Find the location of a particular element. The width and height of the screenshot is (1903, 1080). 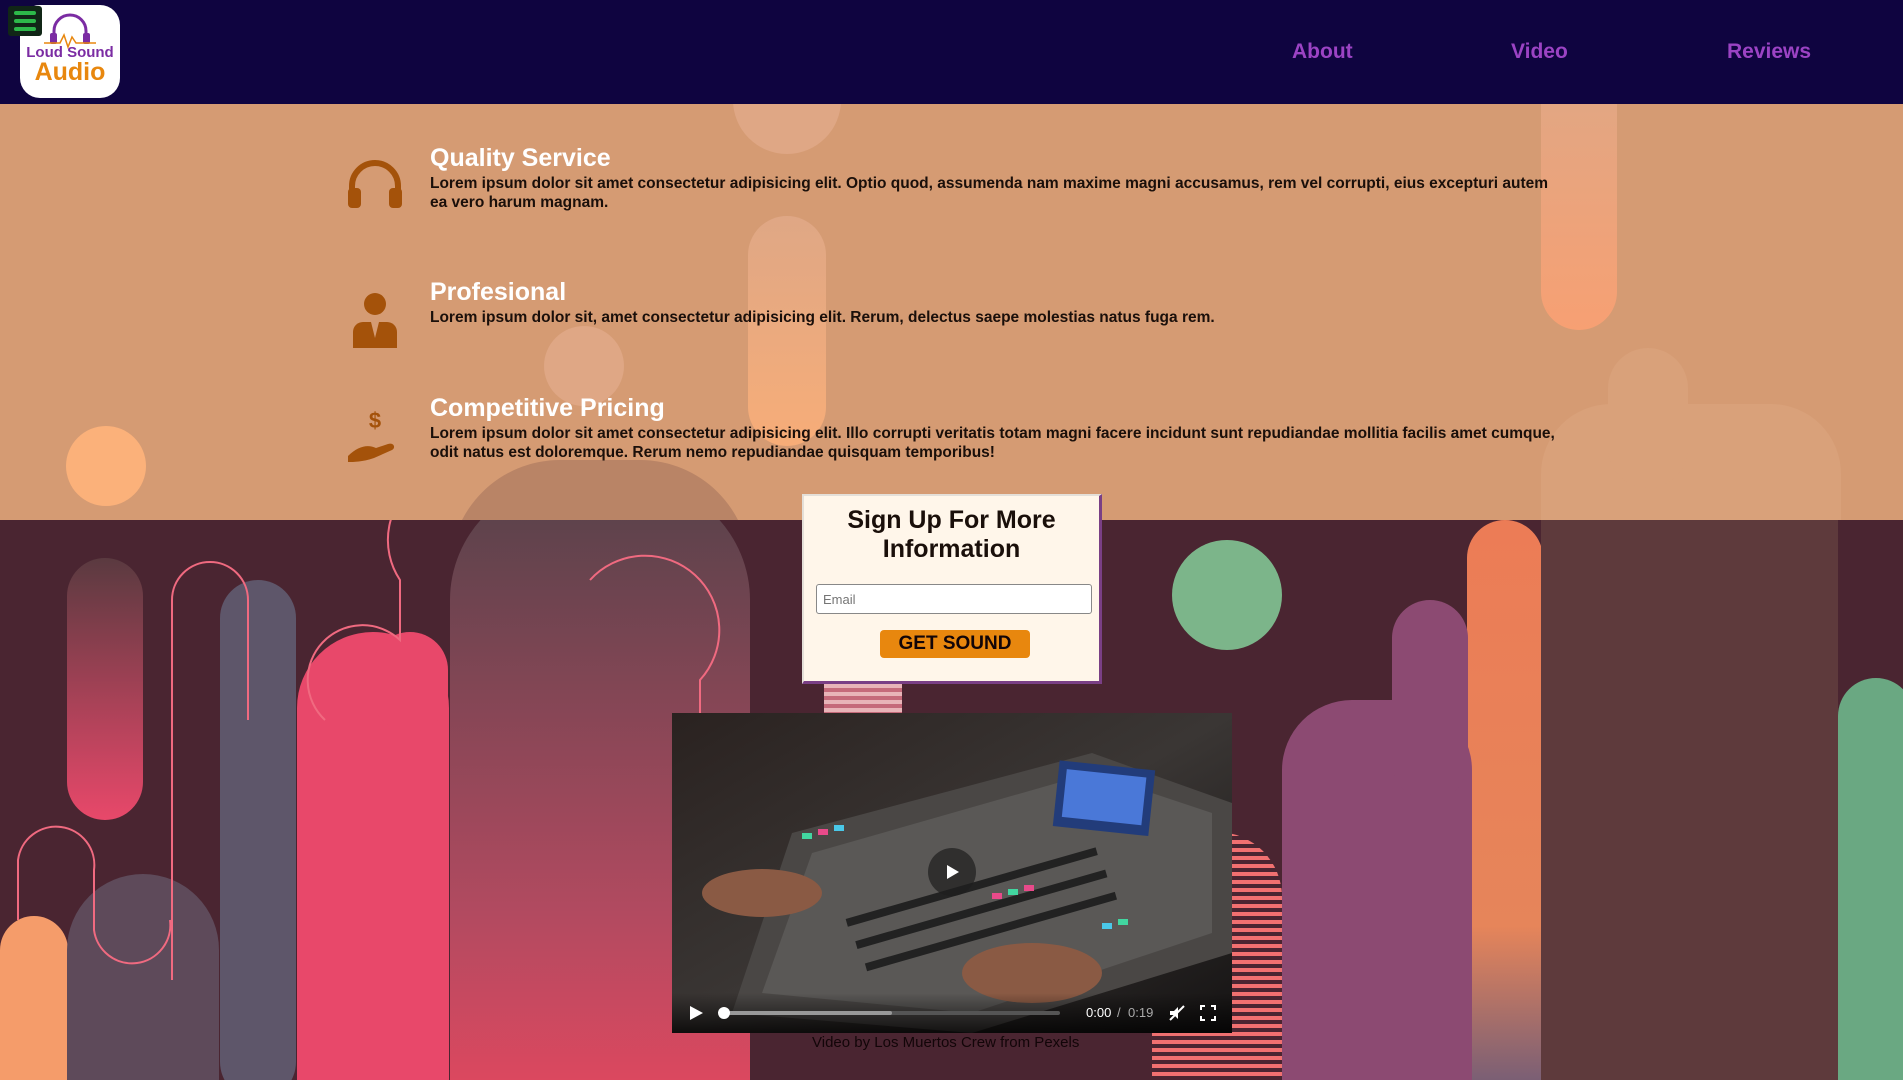

decor-circle-left is located at coordinates (106, 466).